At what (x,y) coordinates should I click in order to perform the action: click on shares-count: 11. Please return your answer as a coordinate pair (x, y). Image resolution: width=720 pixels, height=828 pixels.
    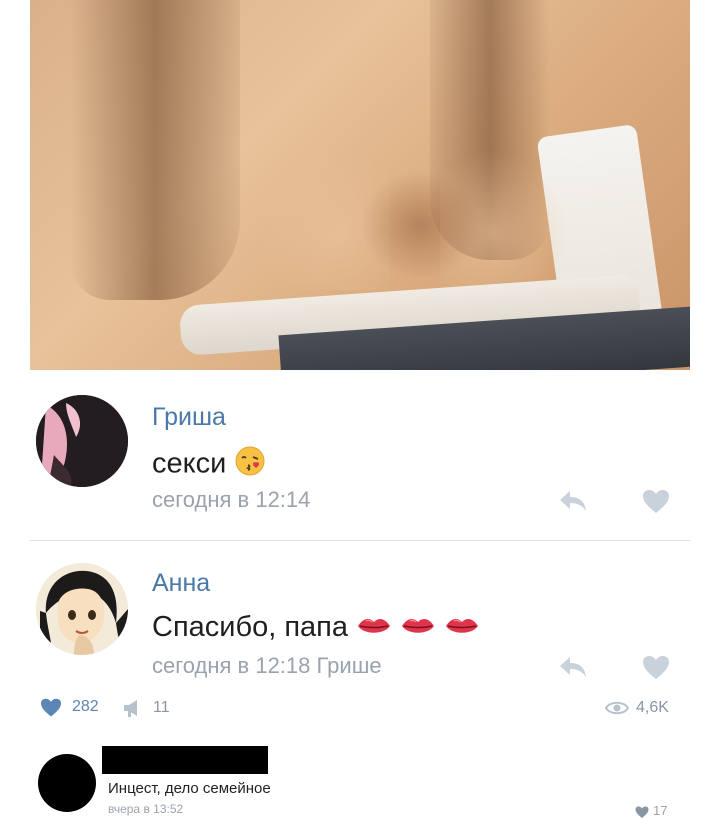
    Looking at the image, I should click on (161, 707).